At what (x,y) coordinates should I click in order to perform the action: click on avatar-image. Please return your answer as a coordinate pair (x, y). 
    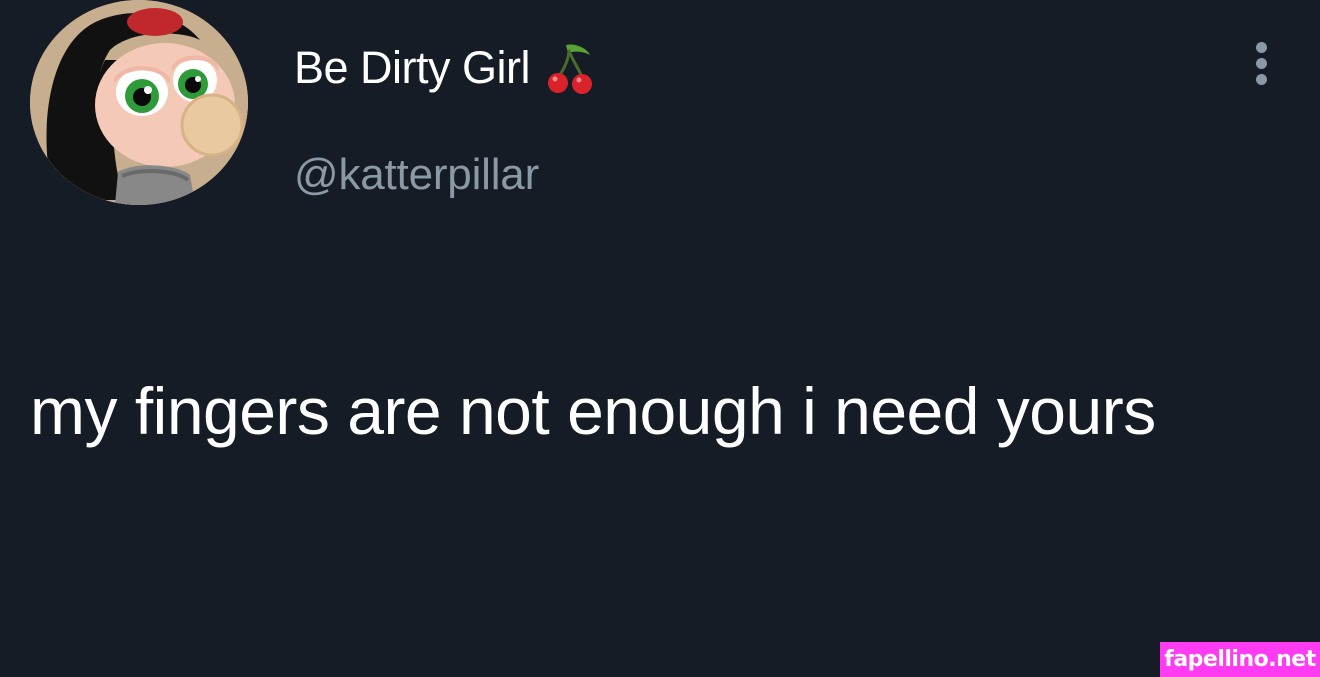
    Looking at the image, I should click on (139, 102).